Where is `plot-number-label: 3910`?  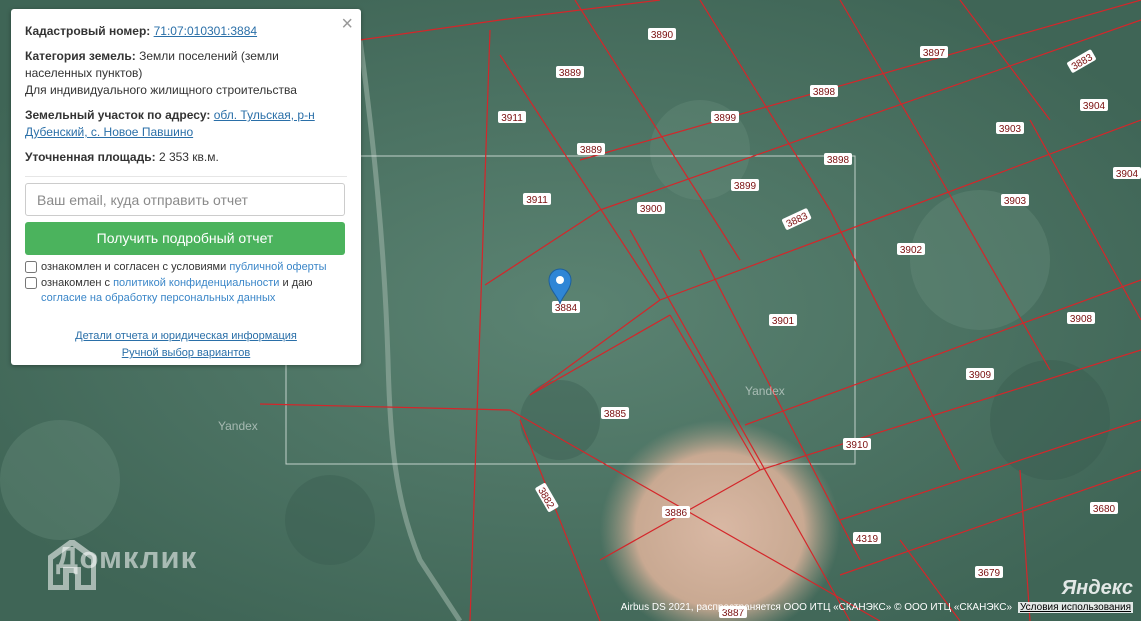 plot-number-label: 3910 is located at coordinates (857, 444).